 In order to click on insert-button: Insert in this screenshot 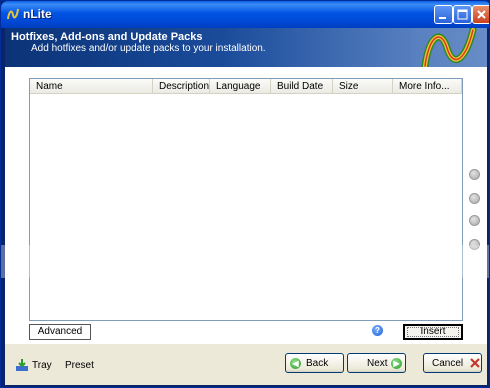, I will do `click(433, 332)`.